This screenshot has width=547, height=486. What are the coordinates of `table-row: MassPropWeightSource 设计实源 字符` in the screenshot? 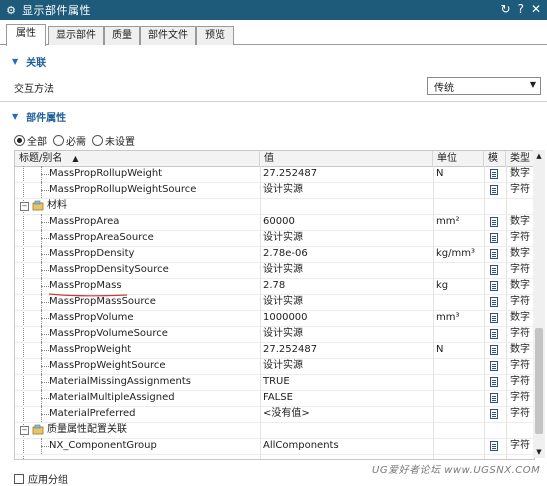 It's located at (274, 366).